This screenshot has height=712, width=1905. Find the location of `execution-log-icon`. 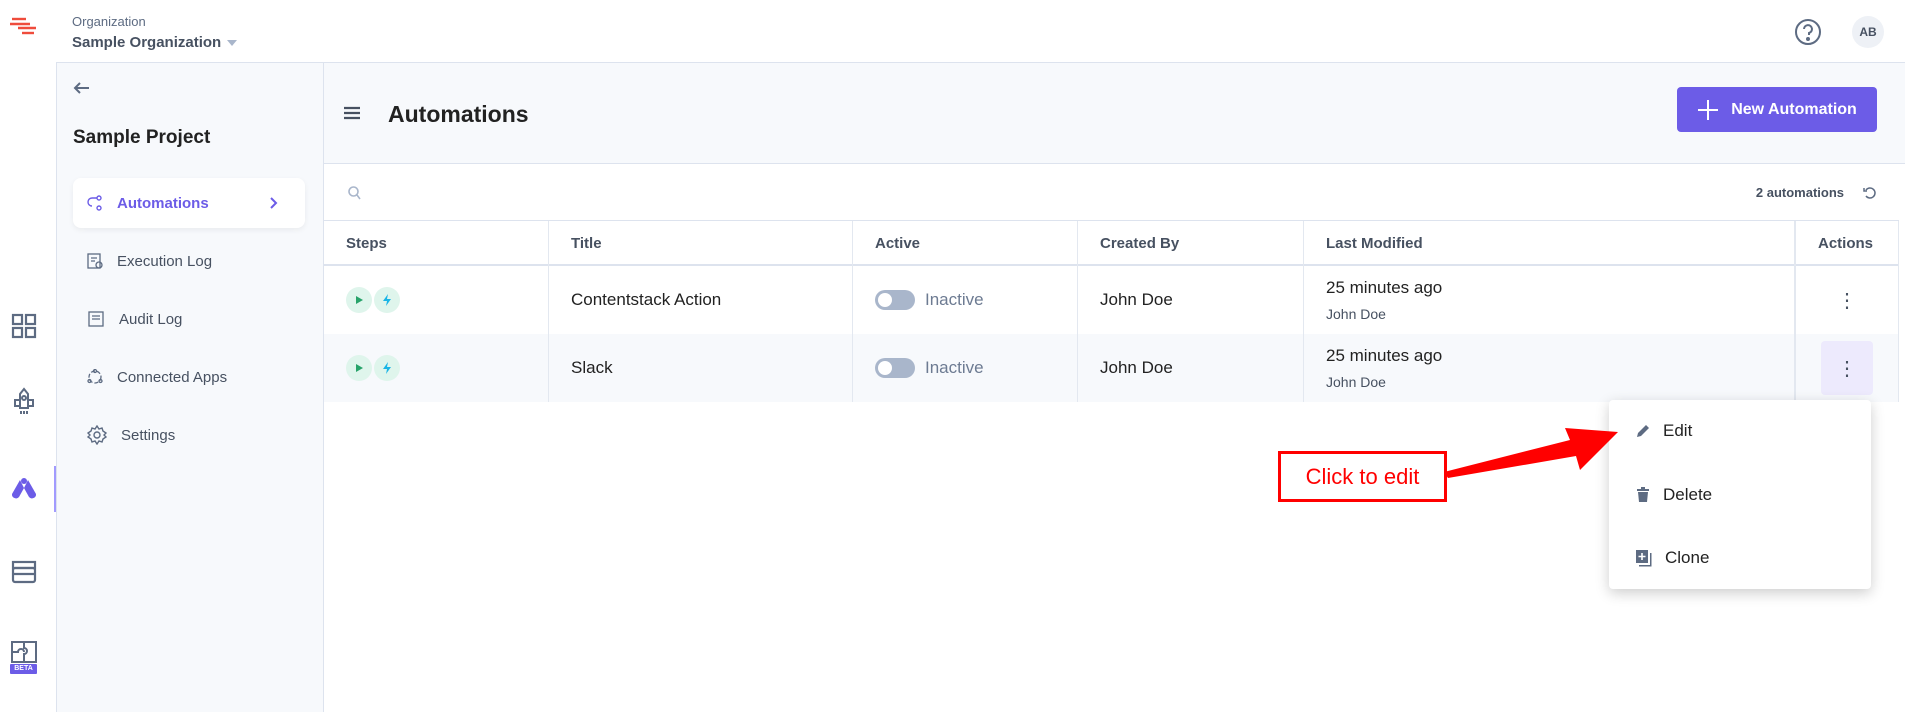

execution-log-icon is located at coordinates (95, 261).